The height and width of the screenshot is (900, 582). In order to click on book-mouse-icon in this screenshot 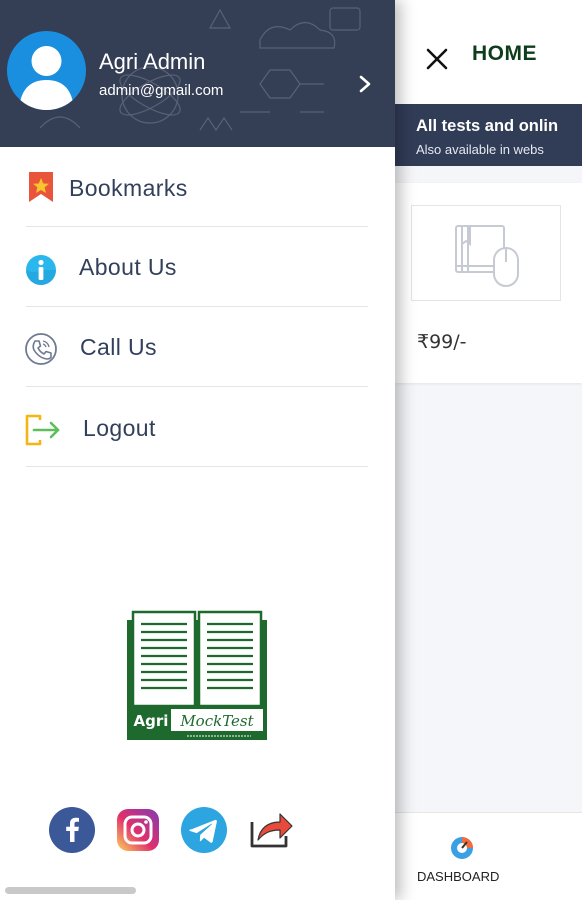, I will do `click(487, 256)`.